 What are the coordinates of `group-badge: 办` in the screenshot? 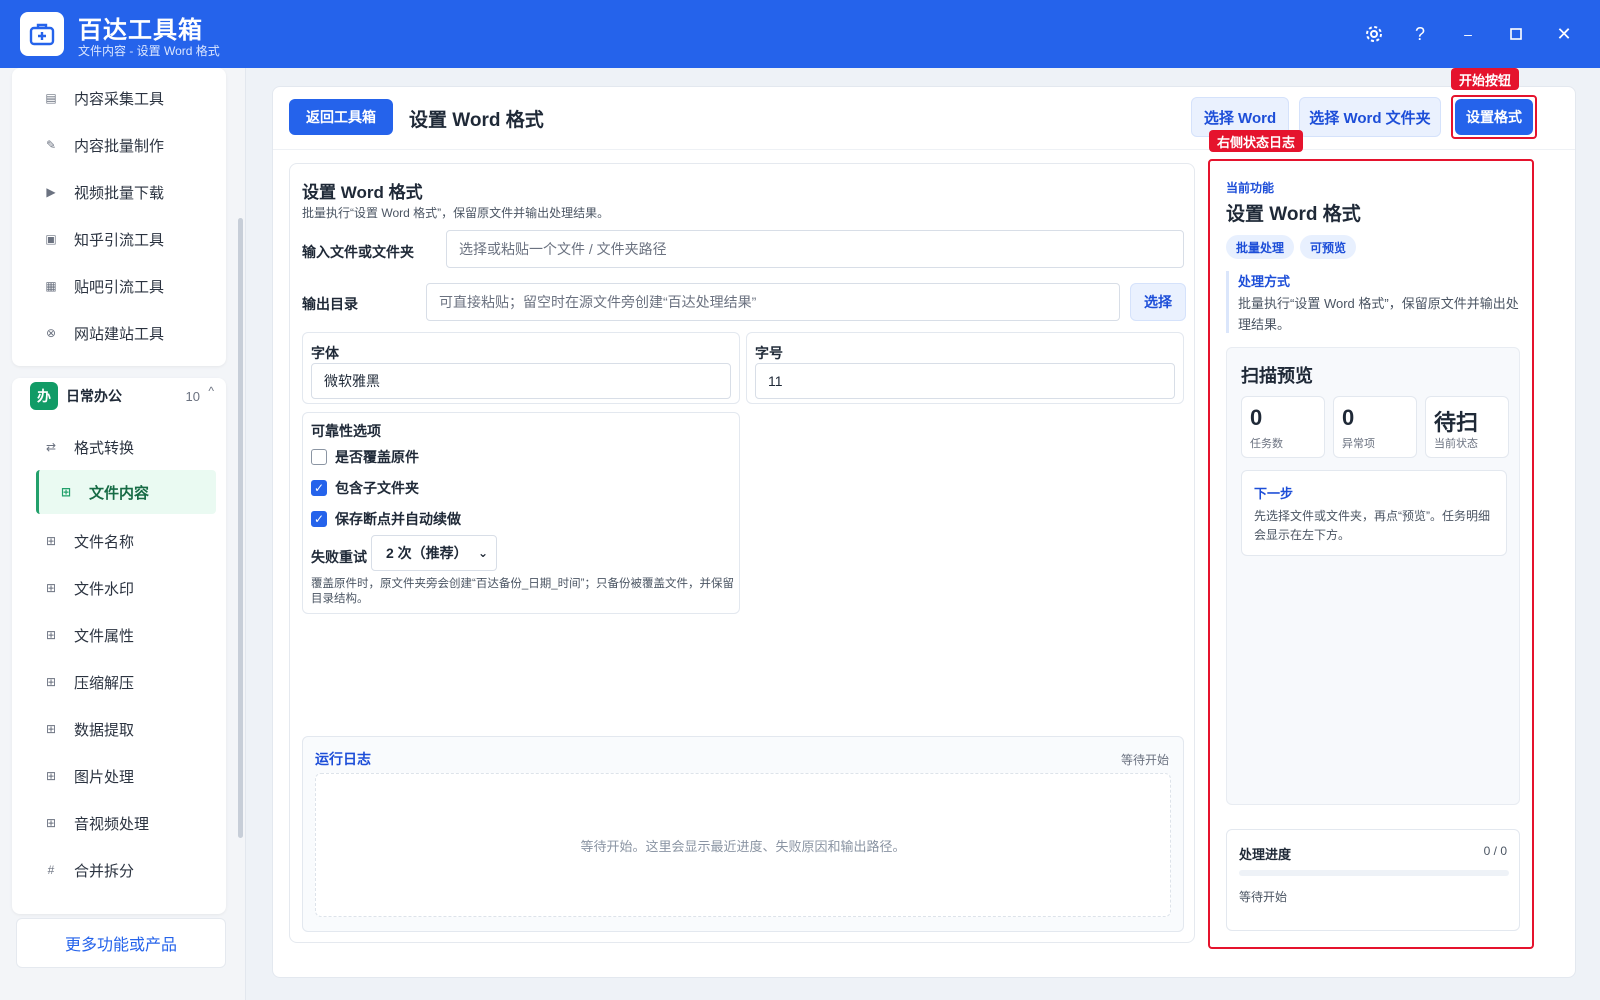 It's located at (44, 396).